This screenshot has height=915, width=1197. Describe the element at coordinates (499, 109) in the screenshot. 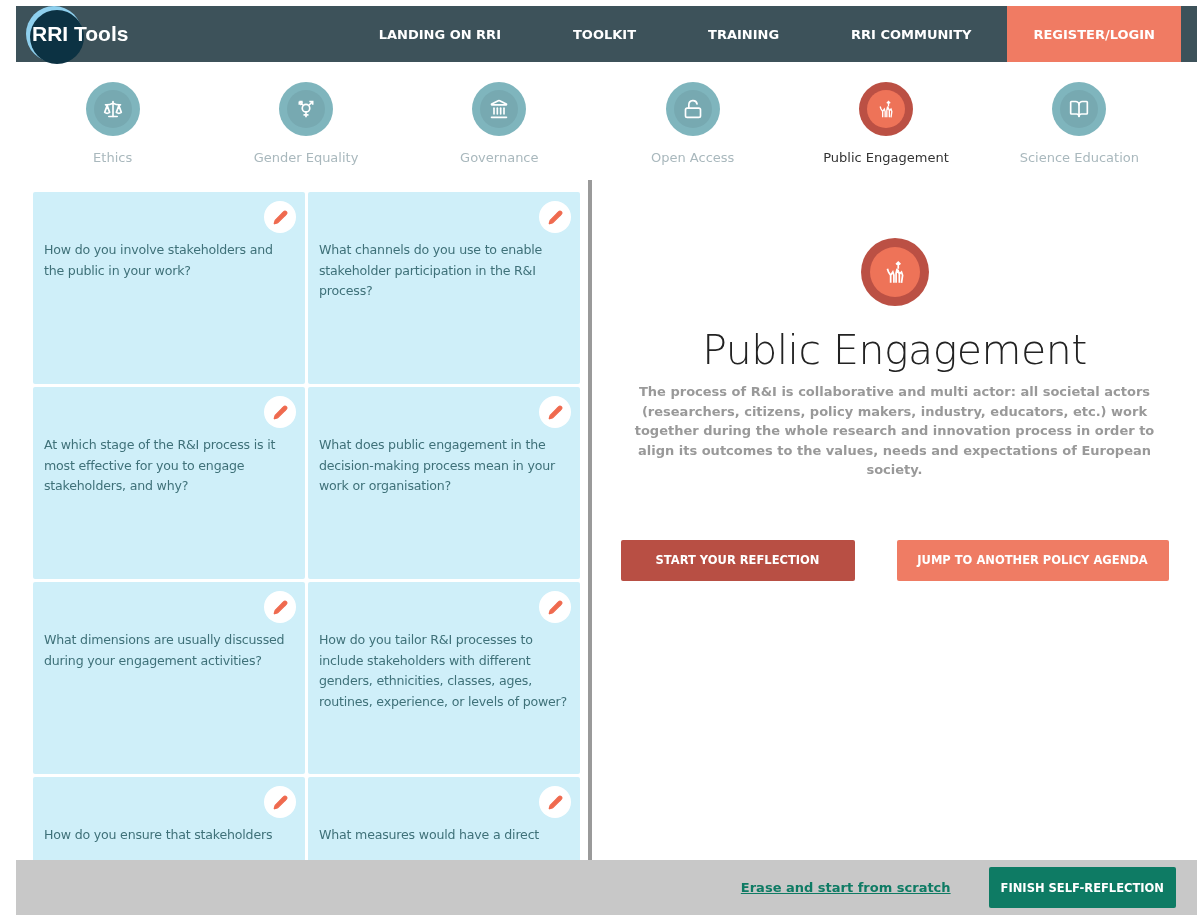

I see `building-icon` at that location.